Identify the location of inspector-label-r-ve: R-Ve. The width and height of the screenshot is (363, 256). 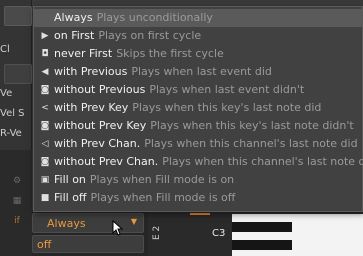
(11, 133).